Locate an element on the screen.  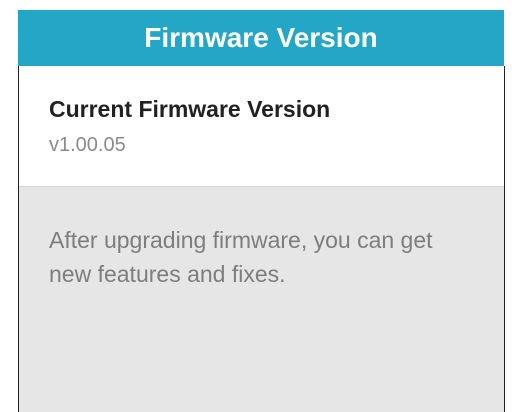
page-title: Firmware Version is located at coordinates (261, 37).